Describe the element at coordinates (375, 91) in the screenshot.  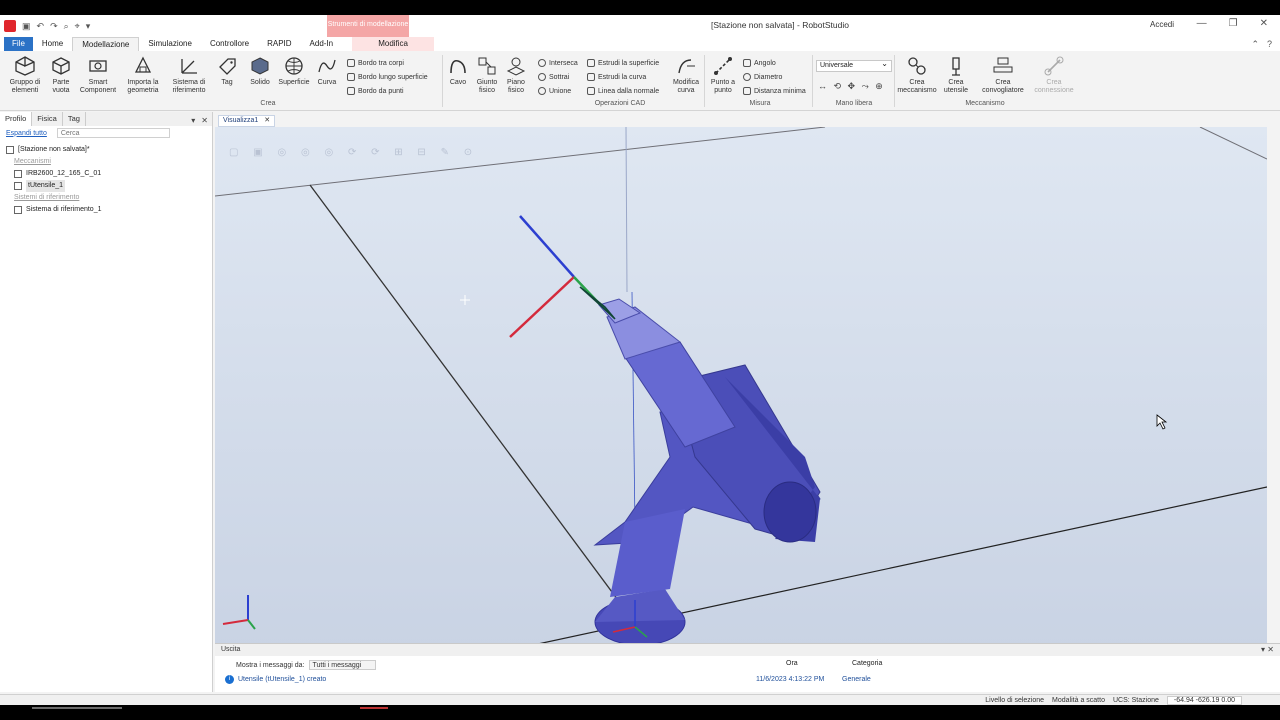
I see `bordo-da-punti-button: Bordo da punti` at that location.